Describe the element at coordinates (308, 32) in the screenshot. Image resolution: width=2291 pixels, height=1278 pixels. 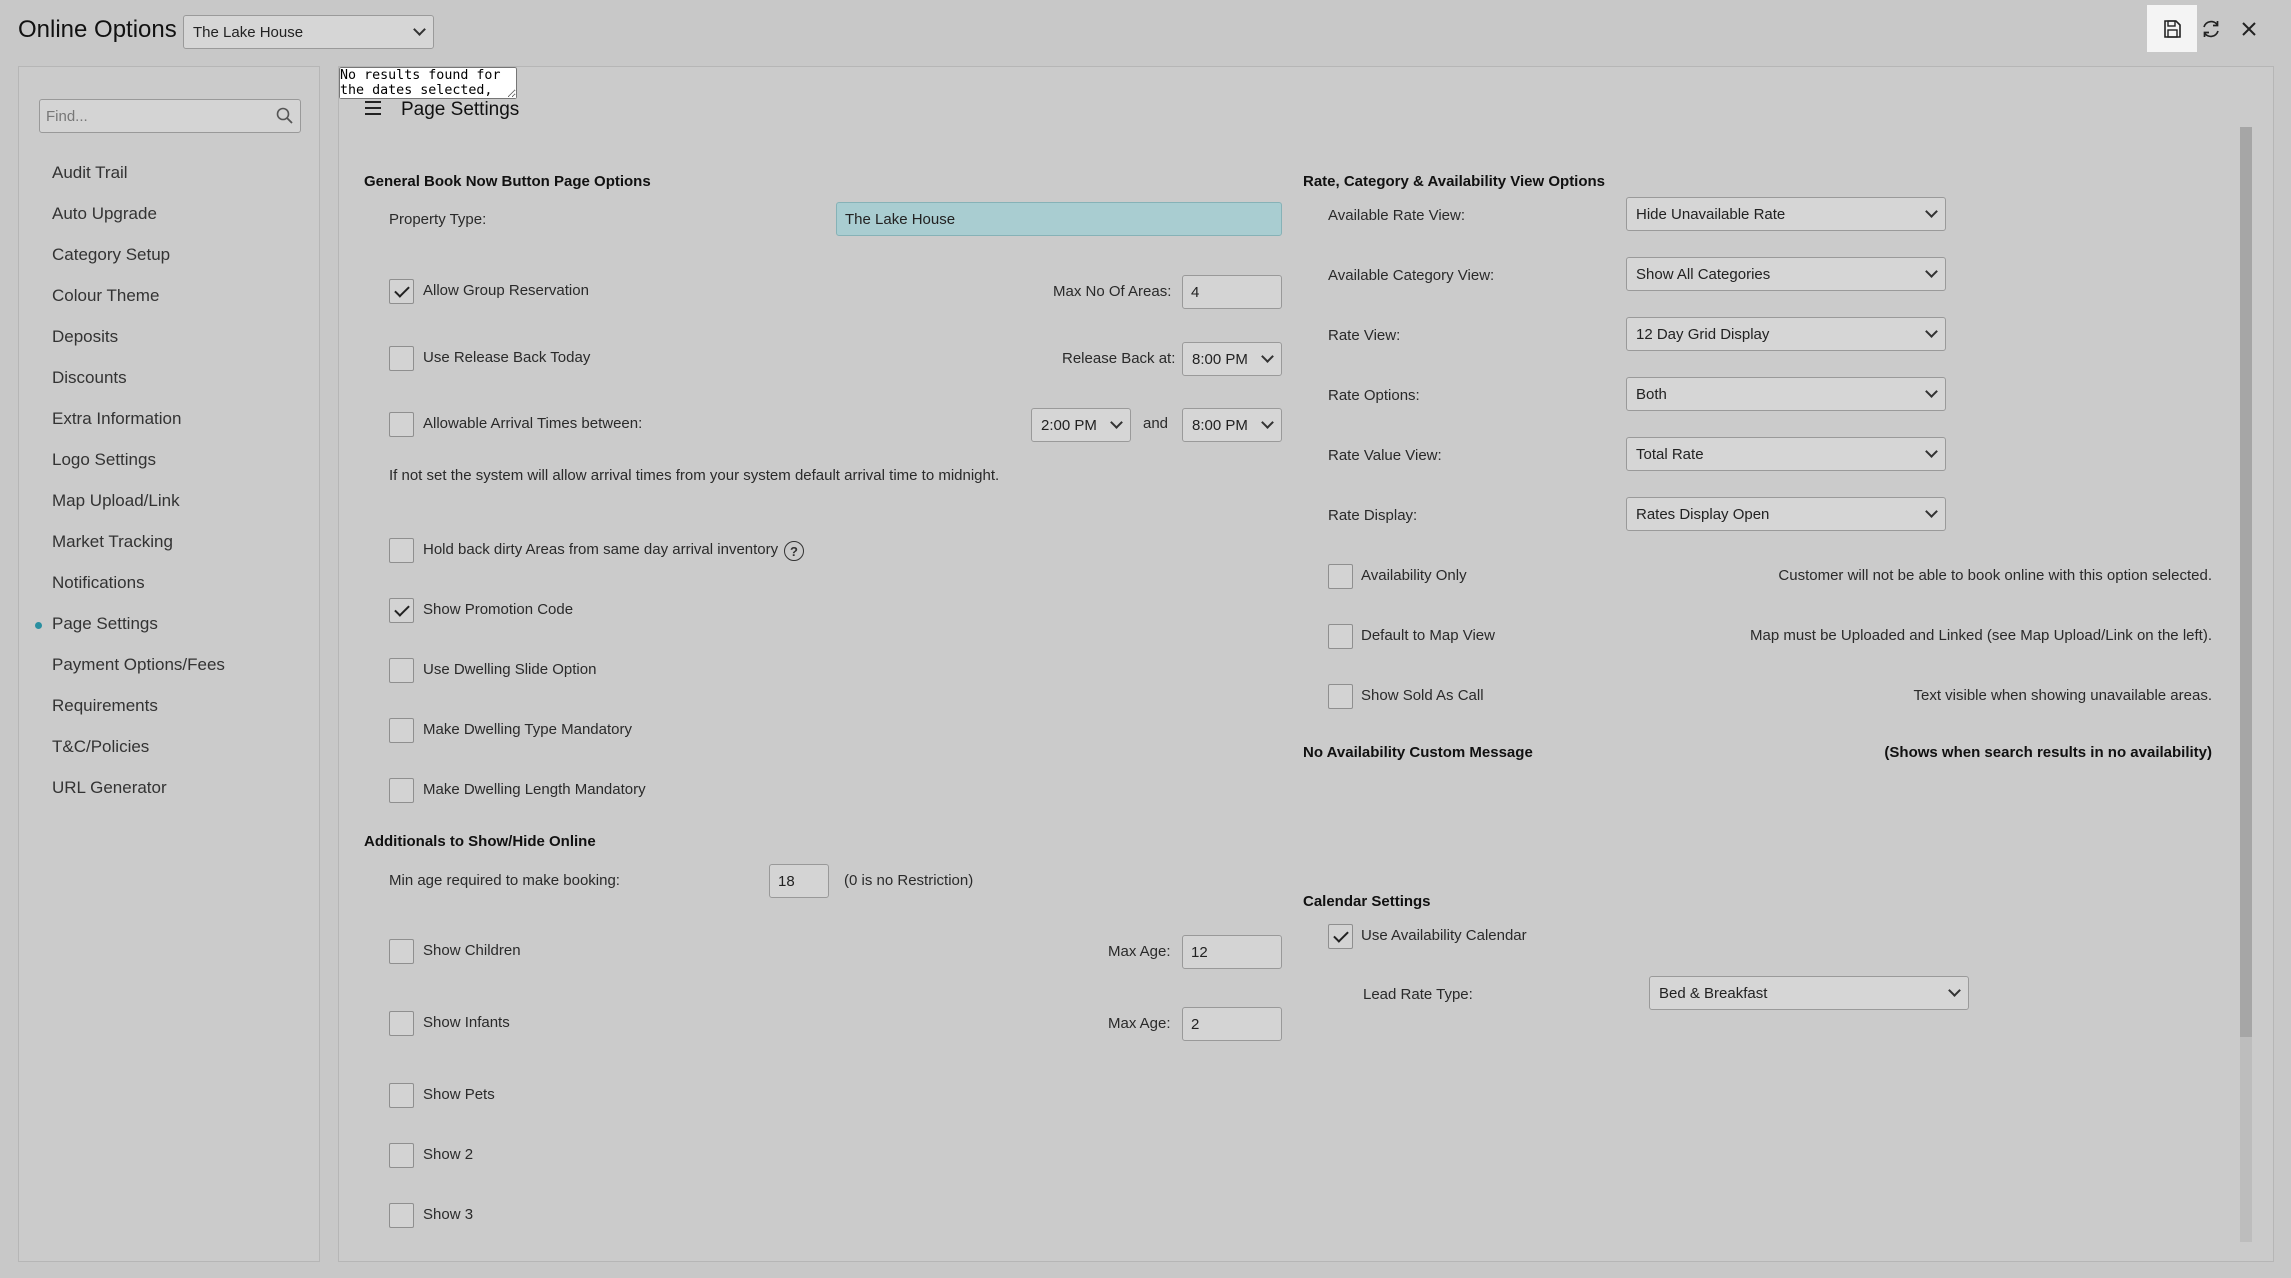
I see `property-select: The Lake House` at that location.